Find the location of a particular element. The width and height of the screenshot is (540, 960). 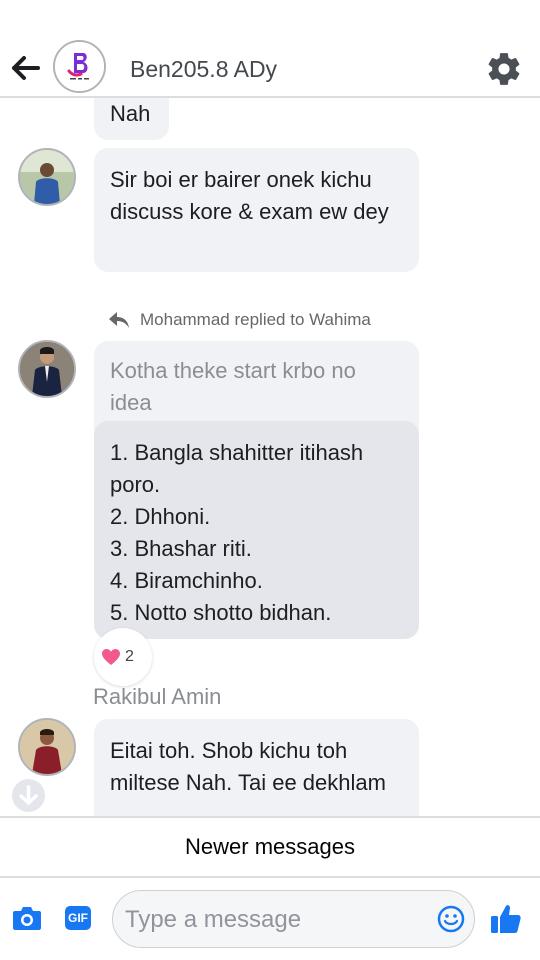

group-name: Ben205.8 ADy is located at coordinates (203, 69).